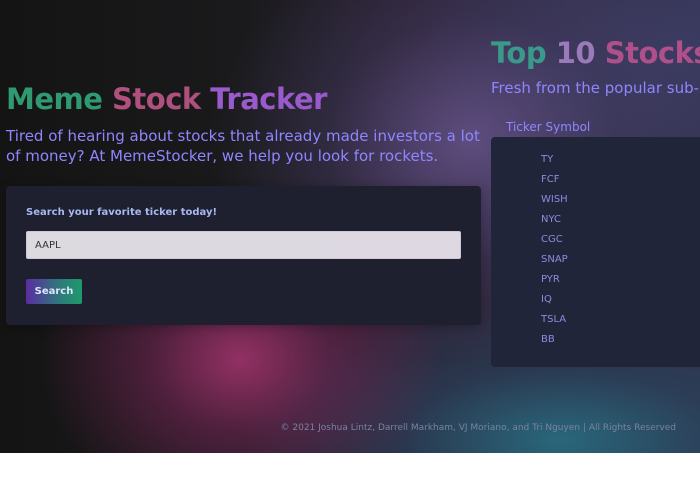 This screenshot has height=500, width=700. What do you see at coordinates (122, 212) in the screenshot?
I see `search-label: Search your favorite ticker today!` at bounding box center [122, 212].